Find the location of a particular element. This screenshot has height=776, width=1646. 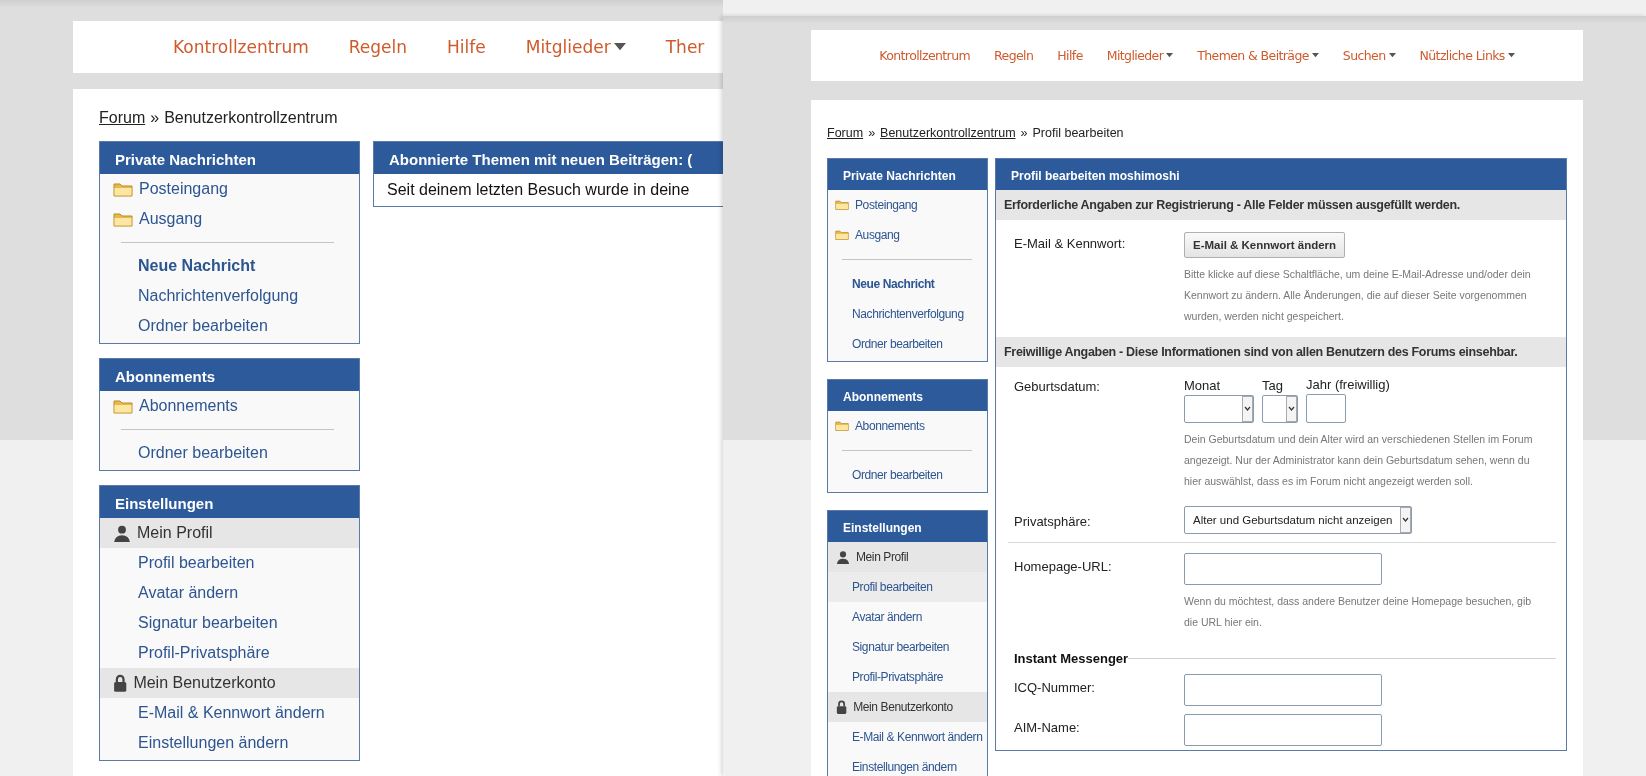

field-caption: Monat is located at coordinates (1203, 385).